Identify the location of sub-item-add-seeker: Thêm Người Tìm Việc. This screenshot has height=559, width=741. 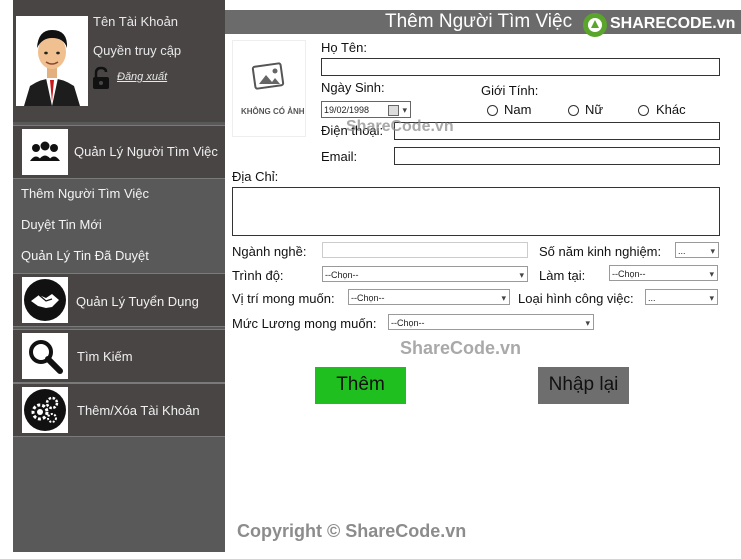
(85, 193).